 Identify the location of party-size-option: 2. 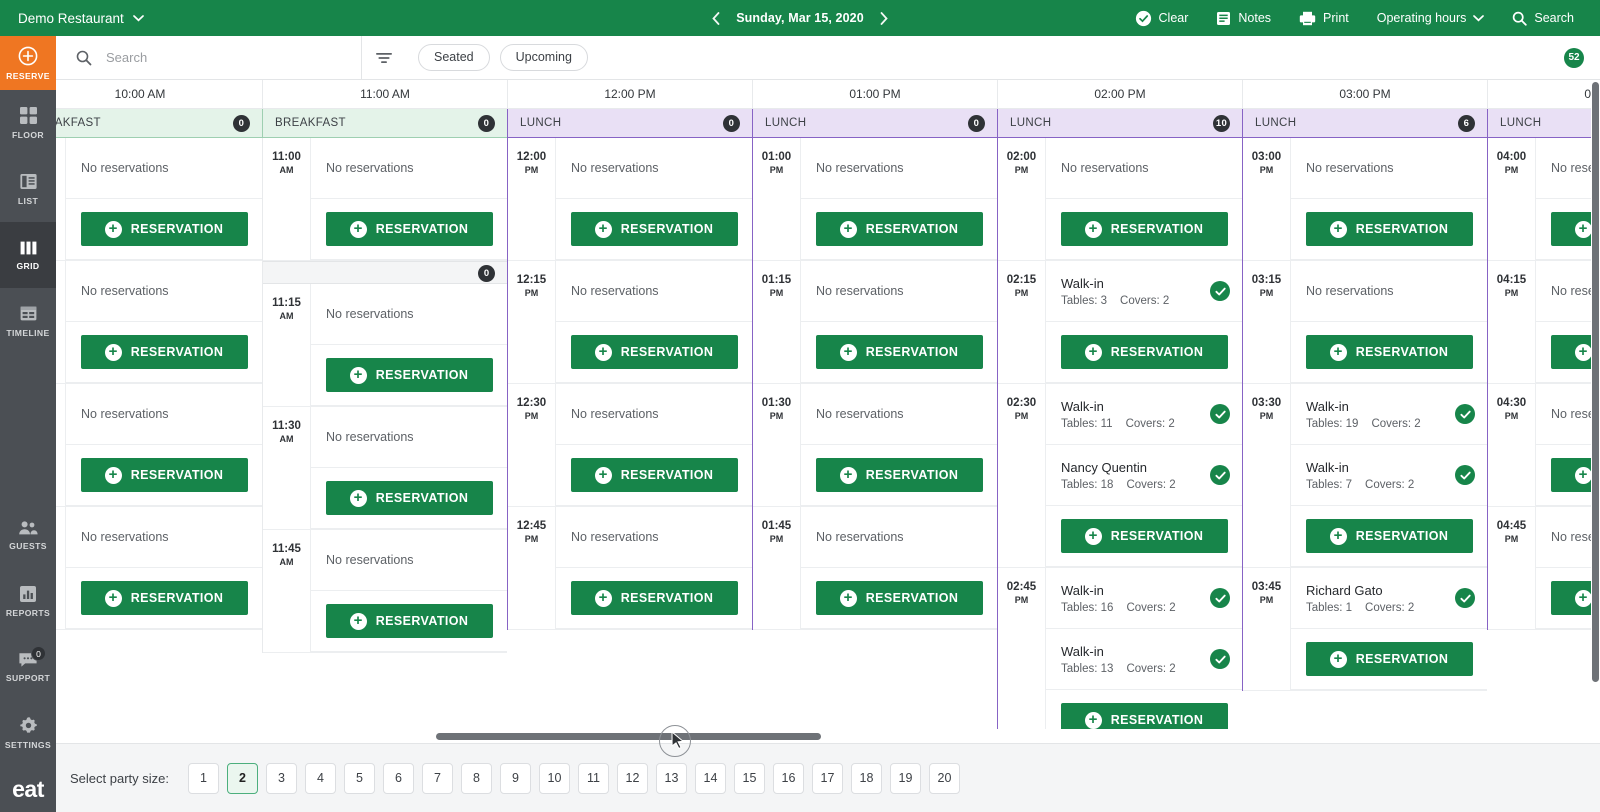
(242, 778).